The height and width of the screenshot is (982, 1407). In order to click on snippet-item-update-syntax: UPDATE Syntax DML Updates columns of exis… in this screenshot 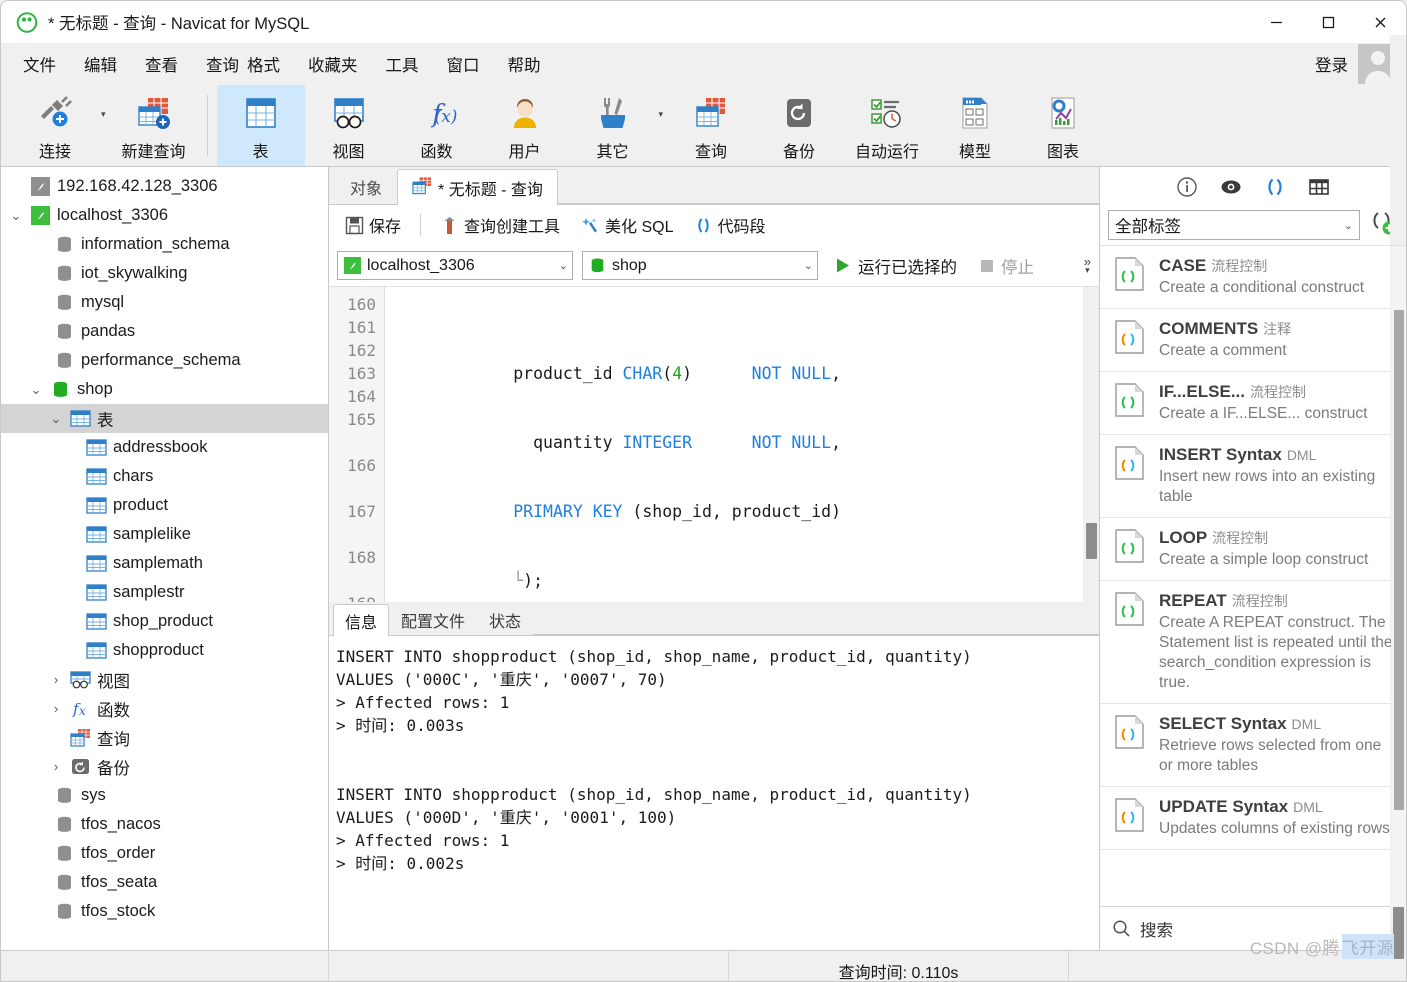, I will do `click(1253, 818)`.